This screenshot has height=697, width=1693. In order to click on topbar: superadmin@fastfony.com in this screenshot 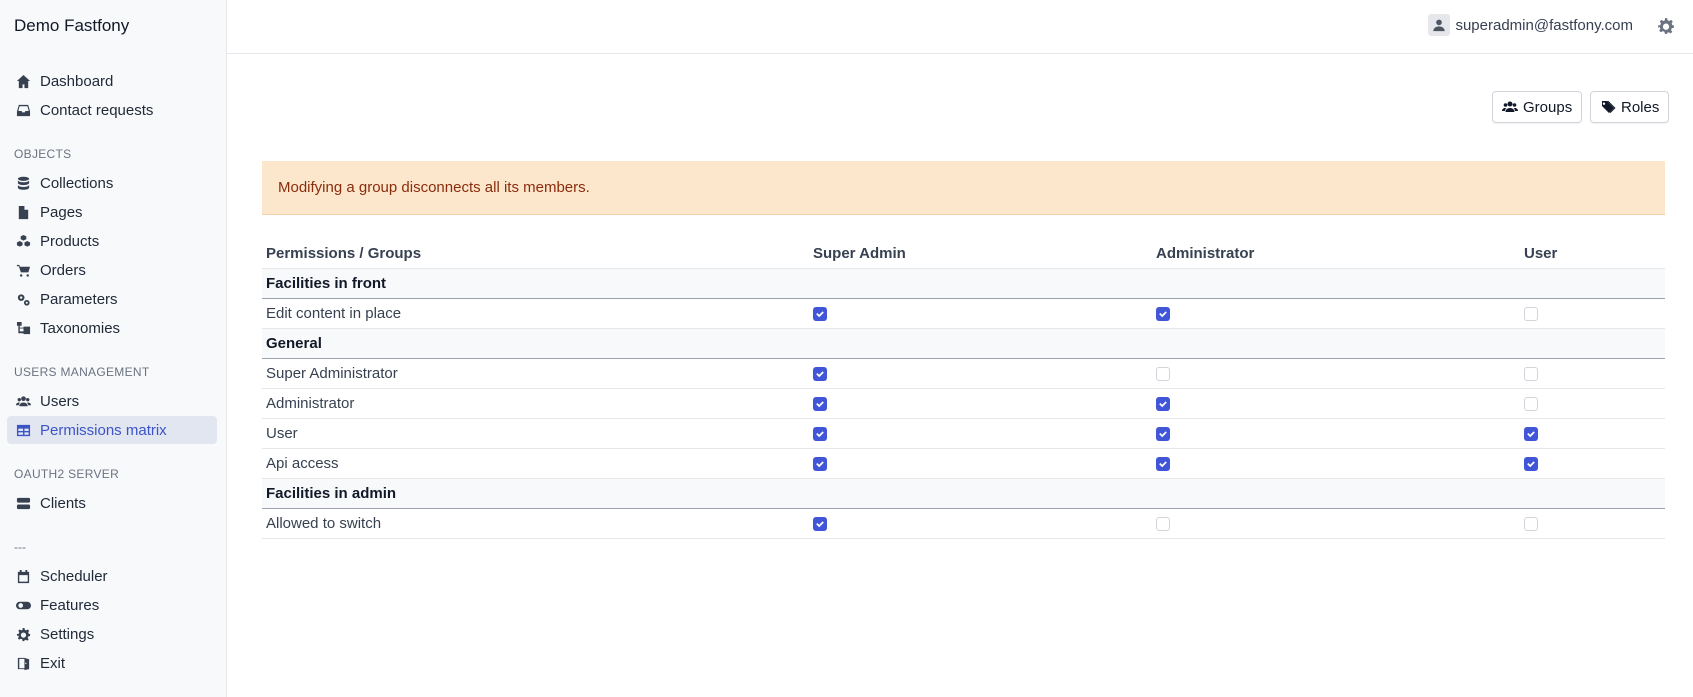, I will do `click(960, 27)`.